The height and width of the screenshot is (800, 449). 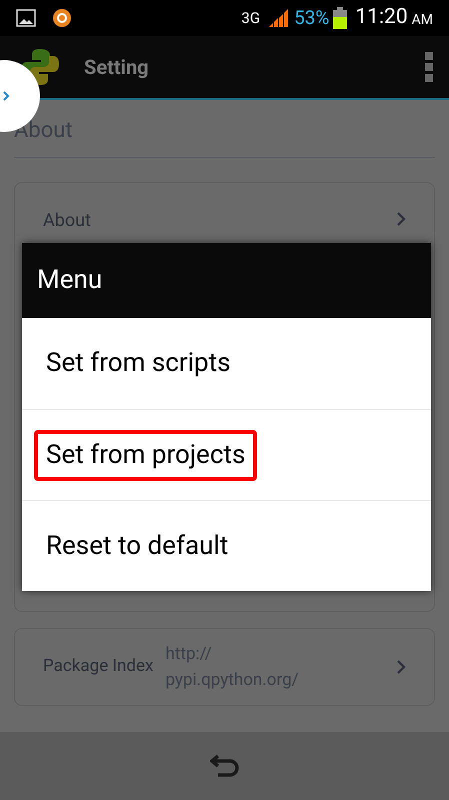 I want to click on ring-icon, so click(x=62, y=18).